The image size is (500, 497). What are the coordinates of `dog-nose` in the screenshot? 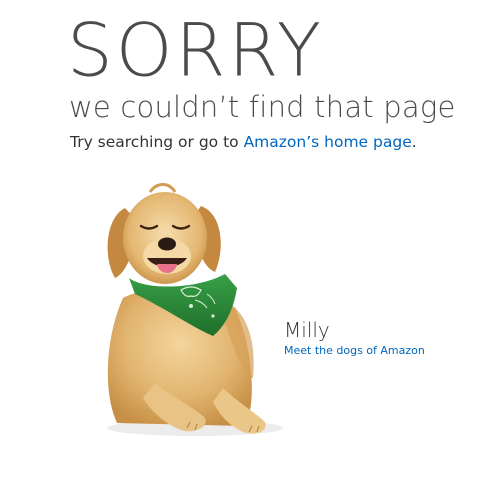 It's located at (167, 244).